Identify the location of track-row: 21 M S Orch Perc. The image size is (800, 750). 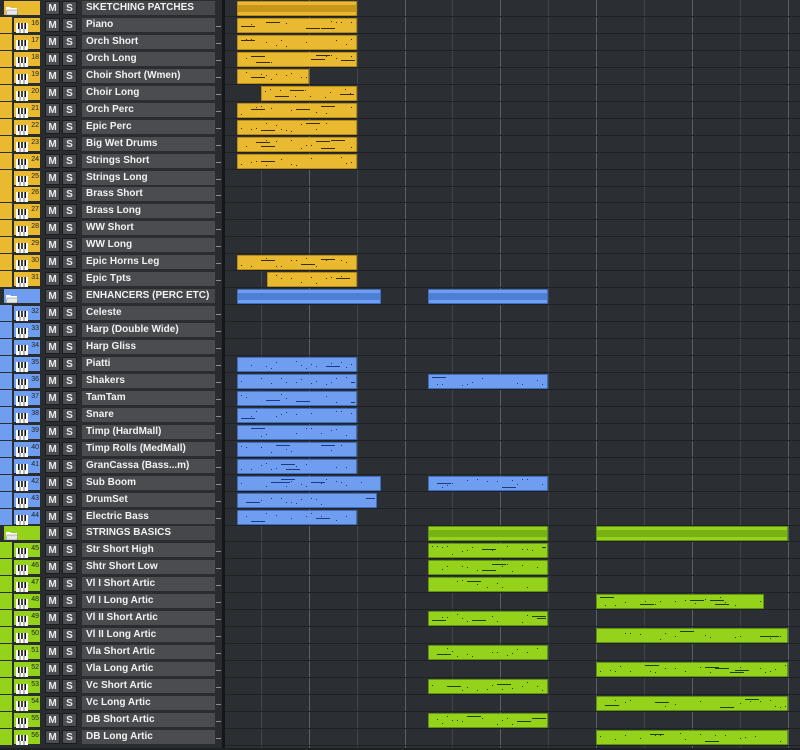
(111, 110).